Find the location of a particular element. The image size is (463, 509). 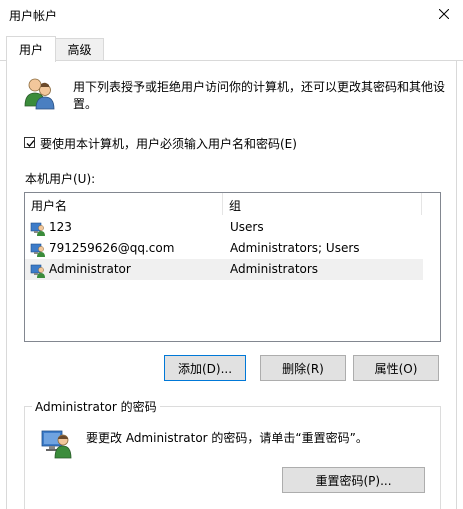

list-header: 用户名 组 is located at coordinates (232, 204).